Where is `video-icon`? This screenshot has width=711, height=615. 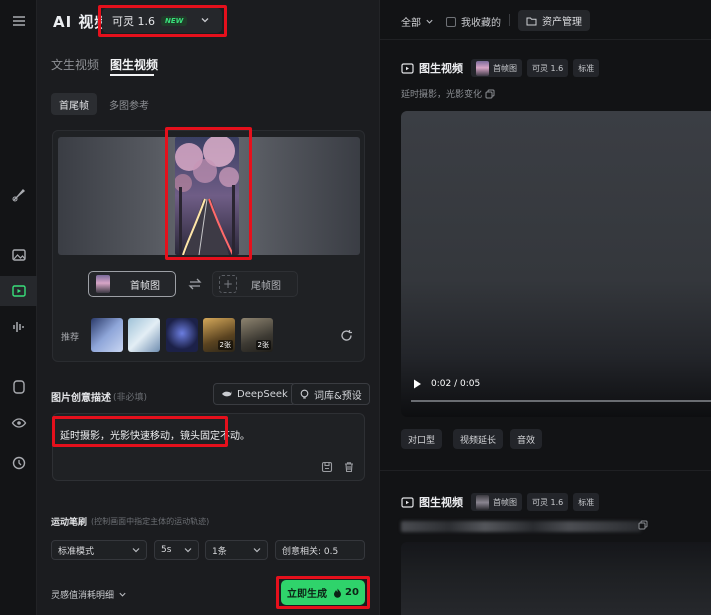
video-icon is located at coordinates (18, 291).